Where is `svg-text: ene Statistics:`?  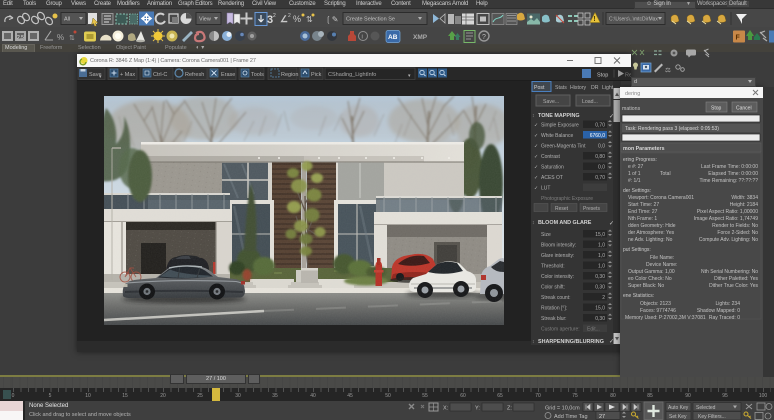 svg-text: ene Statistics: is located at coordinates (638, 296).